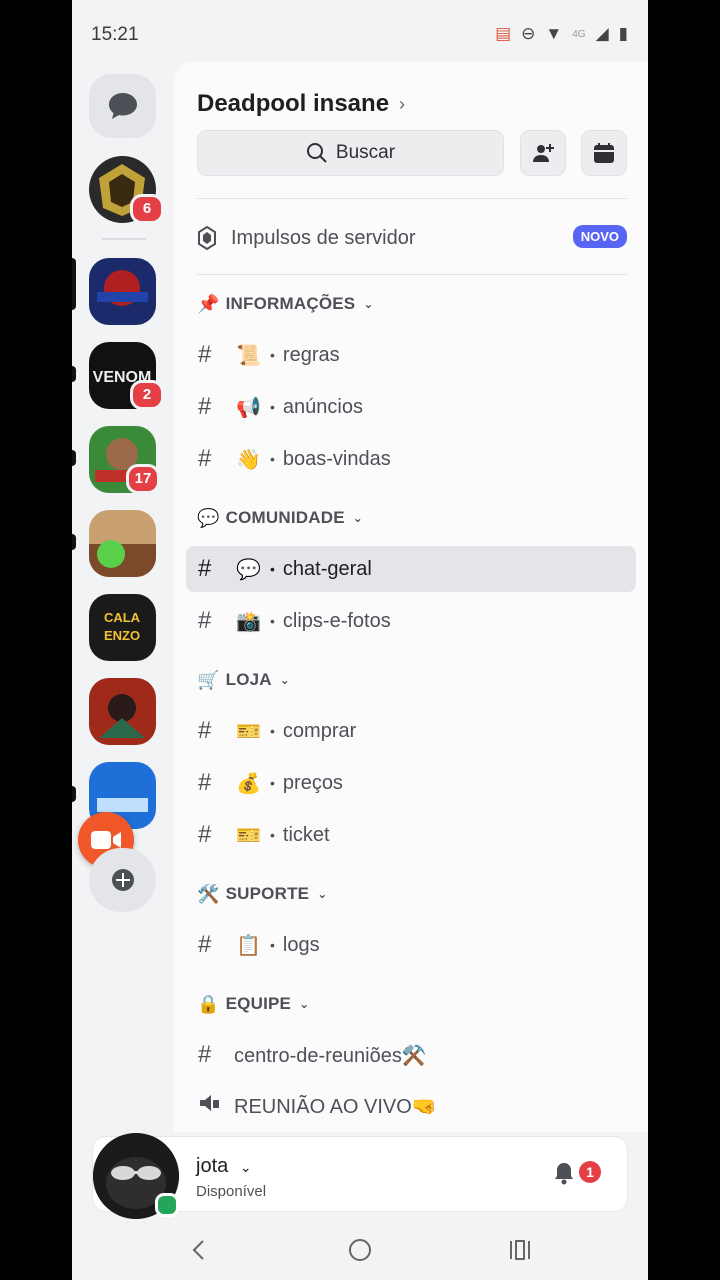  What do you see at coordinates (167, 1205) in the screenshot?
I see `online-status-indicator` at bounding box center [167, 1205].